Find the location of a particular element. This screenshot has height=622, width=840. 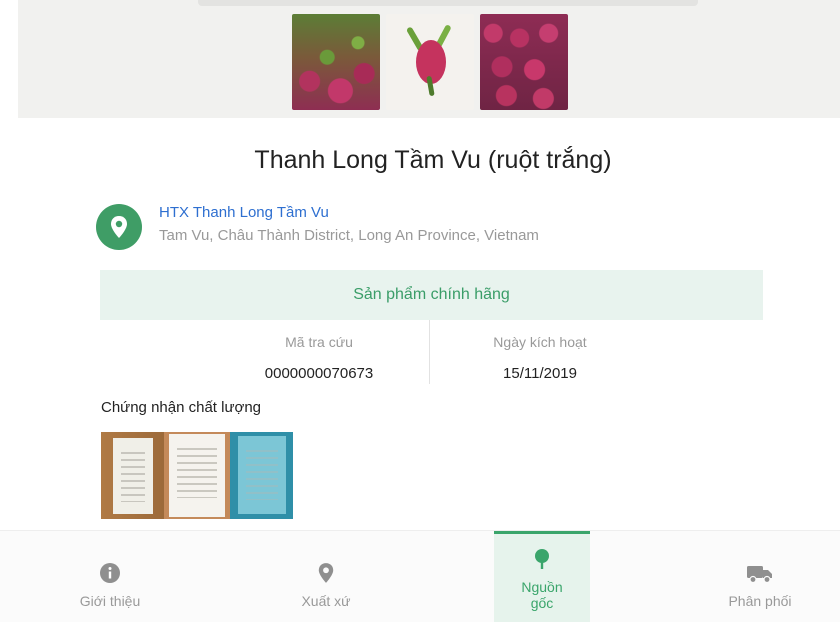

certification-images is located at coordinates (197, 475).